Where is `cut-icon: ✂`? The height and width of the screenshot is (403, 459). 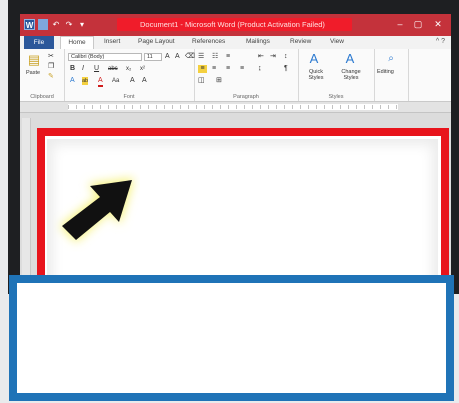 cut-icon: ✂ is located at coordinates (51, 57).